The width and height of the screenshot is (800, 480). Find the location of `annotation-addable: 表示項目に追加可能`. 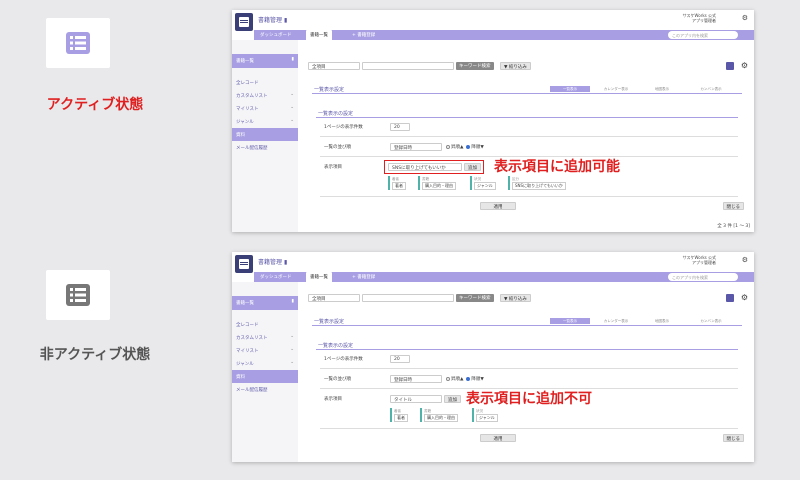

annotation-addable: 表示項目に追加可能 is located at coordinates (557, 167).